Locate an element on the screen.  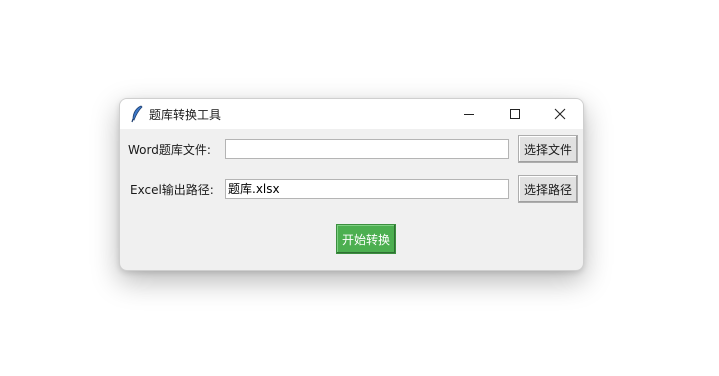
word-file-label: Word题库文件: is located at coordinates (169, 150).